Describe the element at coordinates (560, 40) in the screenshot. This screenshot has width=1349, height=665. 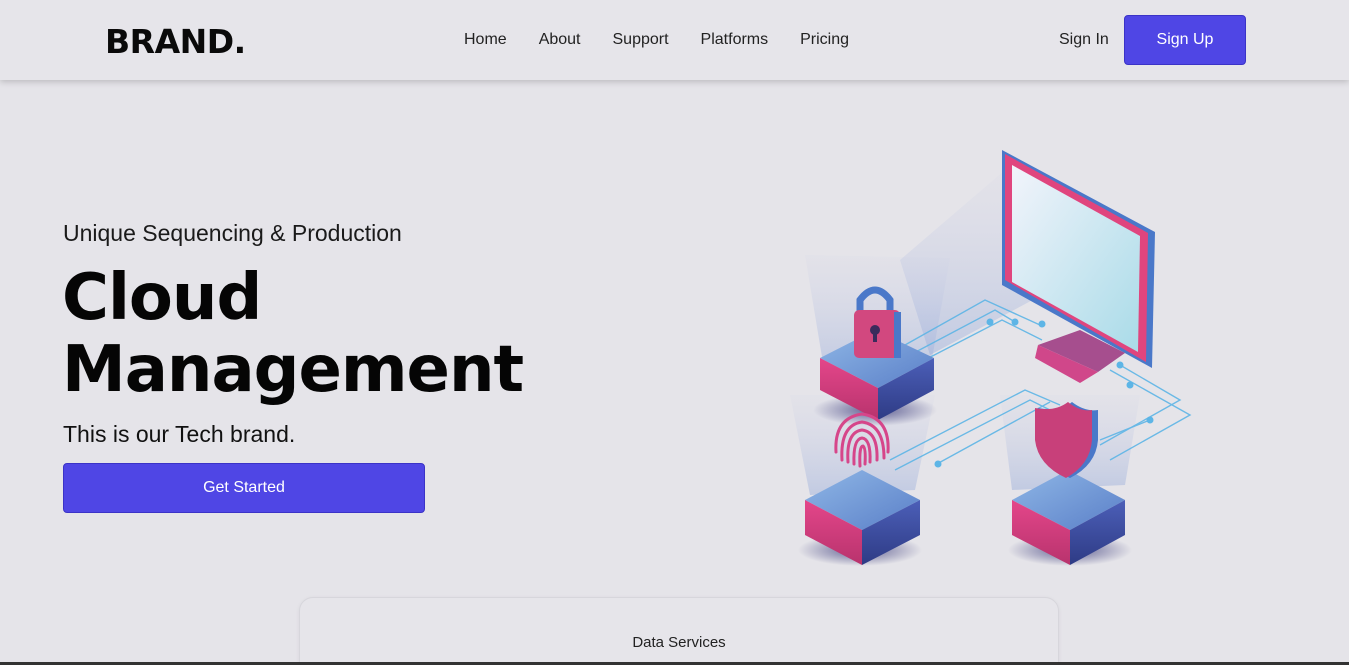
I see `nav-link-about: About` at that location.